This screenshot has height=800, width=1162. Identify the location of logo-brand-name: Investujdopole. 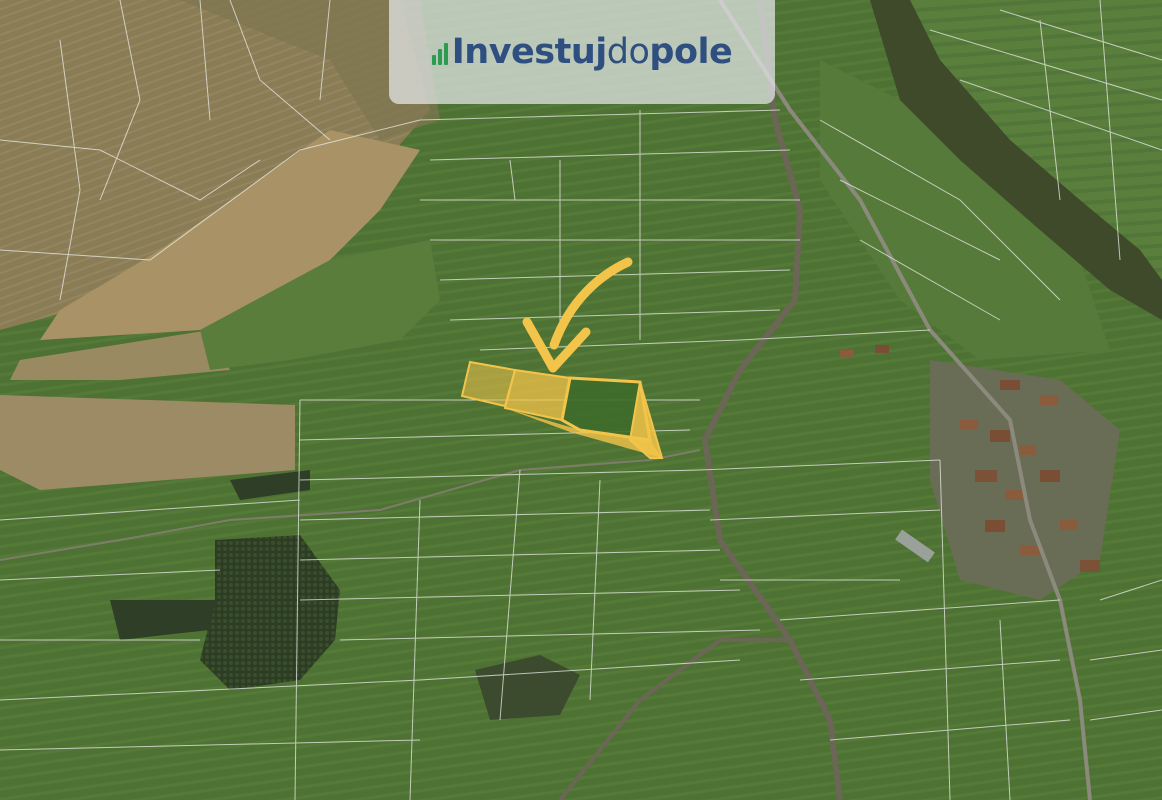
(592, 52).